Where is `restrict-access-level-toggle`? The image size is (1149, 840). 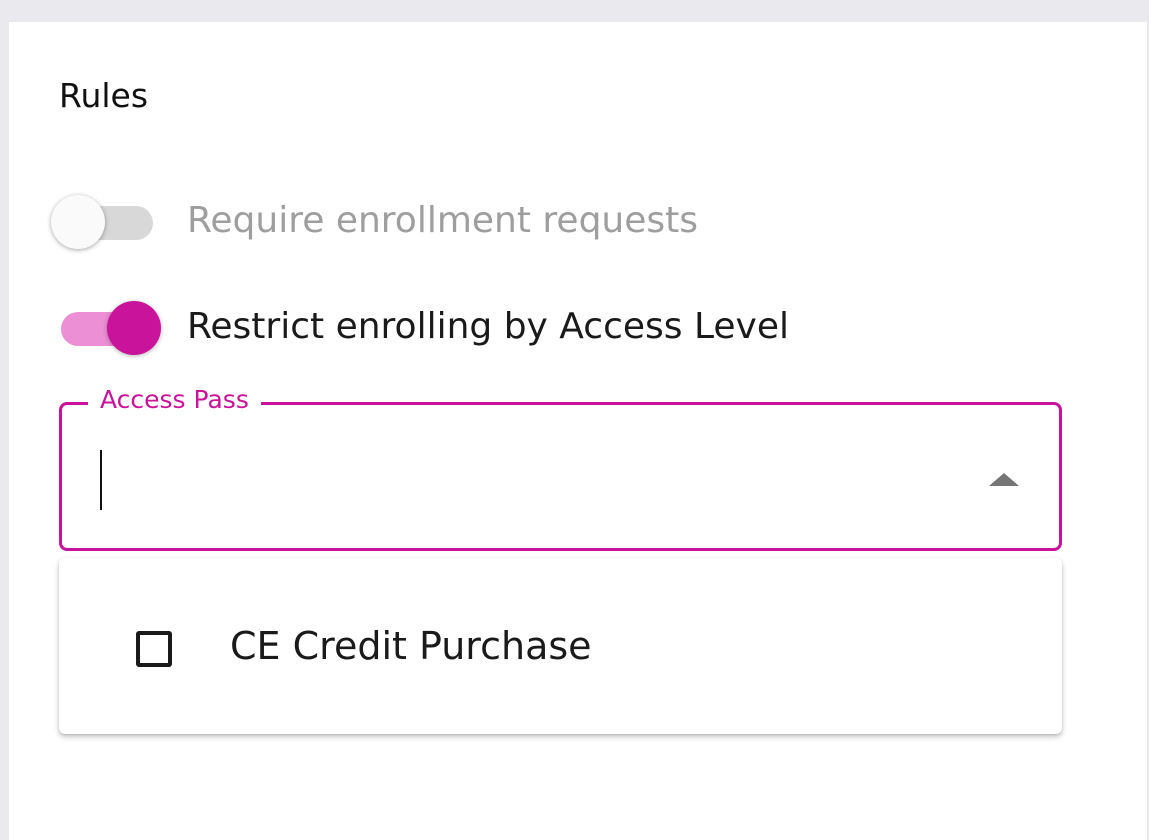
restrict-access-level-toggle is located at coordinates (106, 328).